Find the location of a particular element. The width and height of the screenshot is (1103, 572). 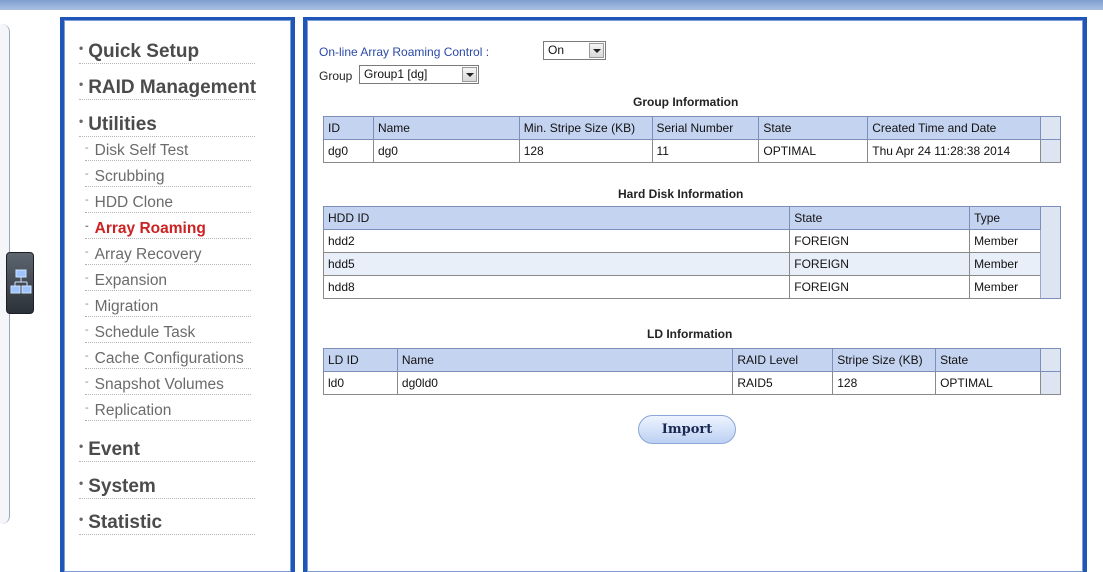

nav-array-roaming: - Array Roaming is located at coordinates (168, 229).